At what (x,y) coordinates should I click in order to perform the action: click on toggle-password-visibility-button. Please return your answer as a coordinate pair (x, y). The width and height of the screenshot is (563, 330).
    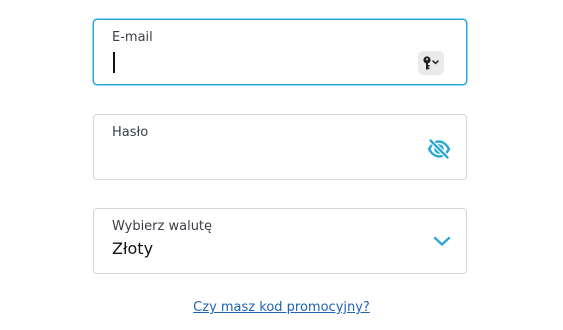
    Looking at the image, I should click on (439, 149).